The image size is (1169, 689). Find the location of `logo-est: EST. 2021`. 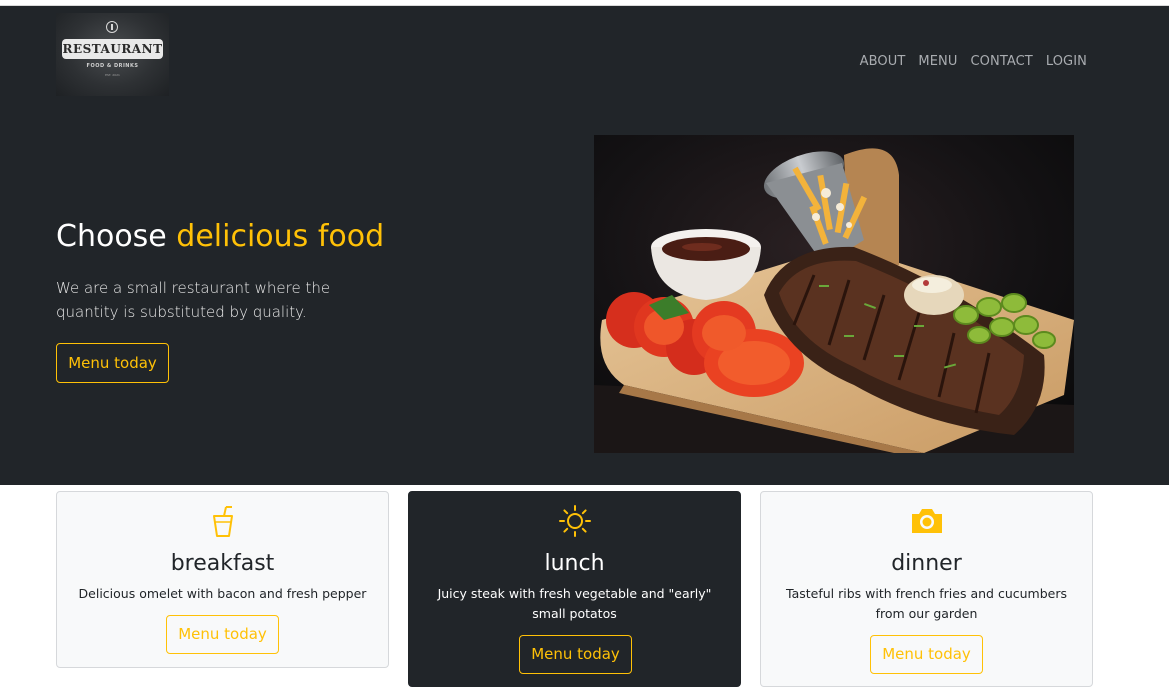

logo-est: EST. 2021 is located at coordinates (112, 75).